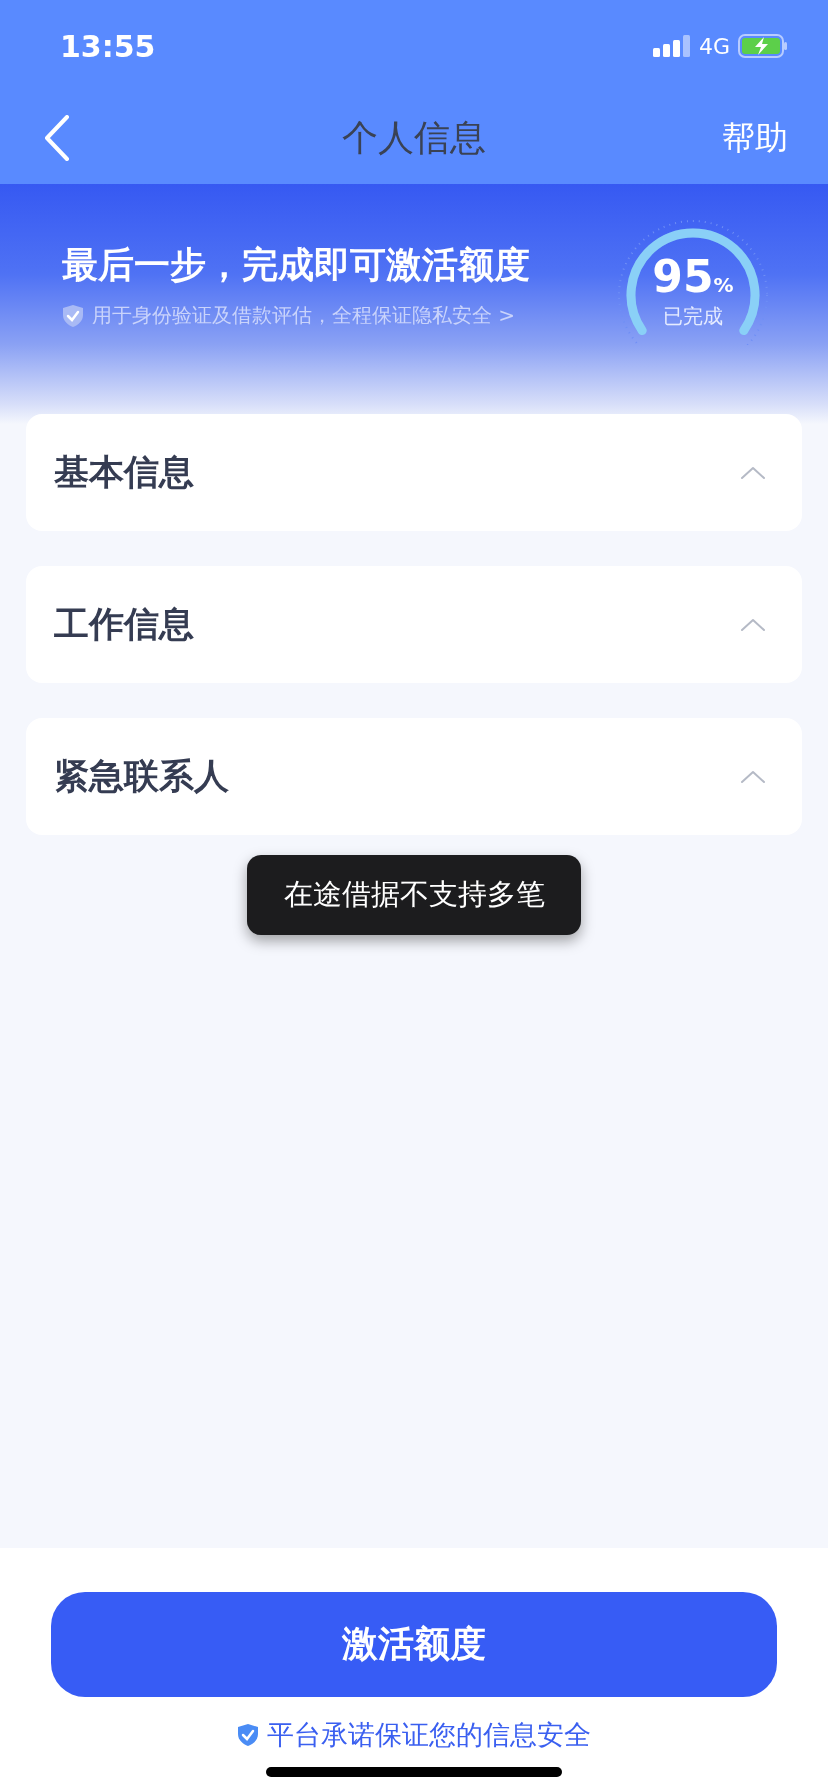  I want to click on percent-sign: %, so click(723, 285).